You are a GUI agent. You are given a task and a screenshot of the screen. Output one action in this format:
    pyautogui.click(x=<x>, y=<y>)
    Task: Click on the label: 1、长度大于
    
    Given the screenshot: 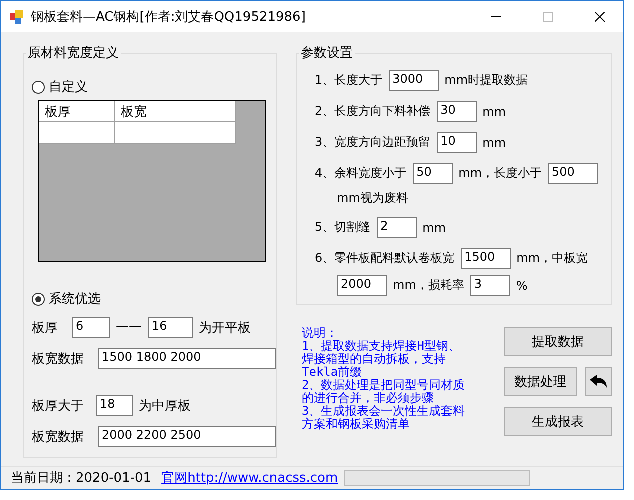 What is the action you would take?
    pyautogui.click(x=349, y=80)
    